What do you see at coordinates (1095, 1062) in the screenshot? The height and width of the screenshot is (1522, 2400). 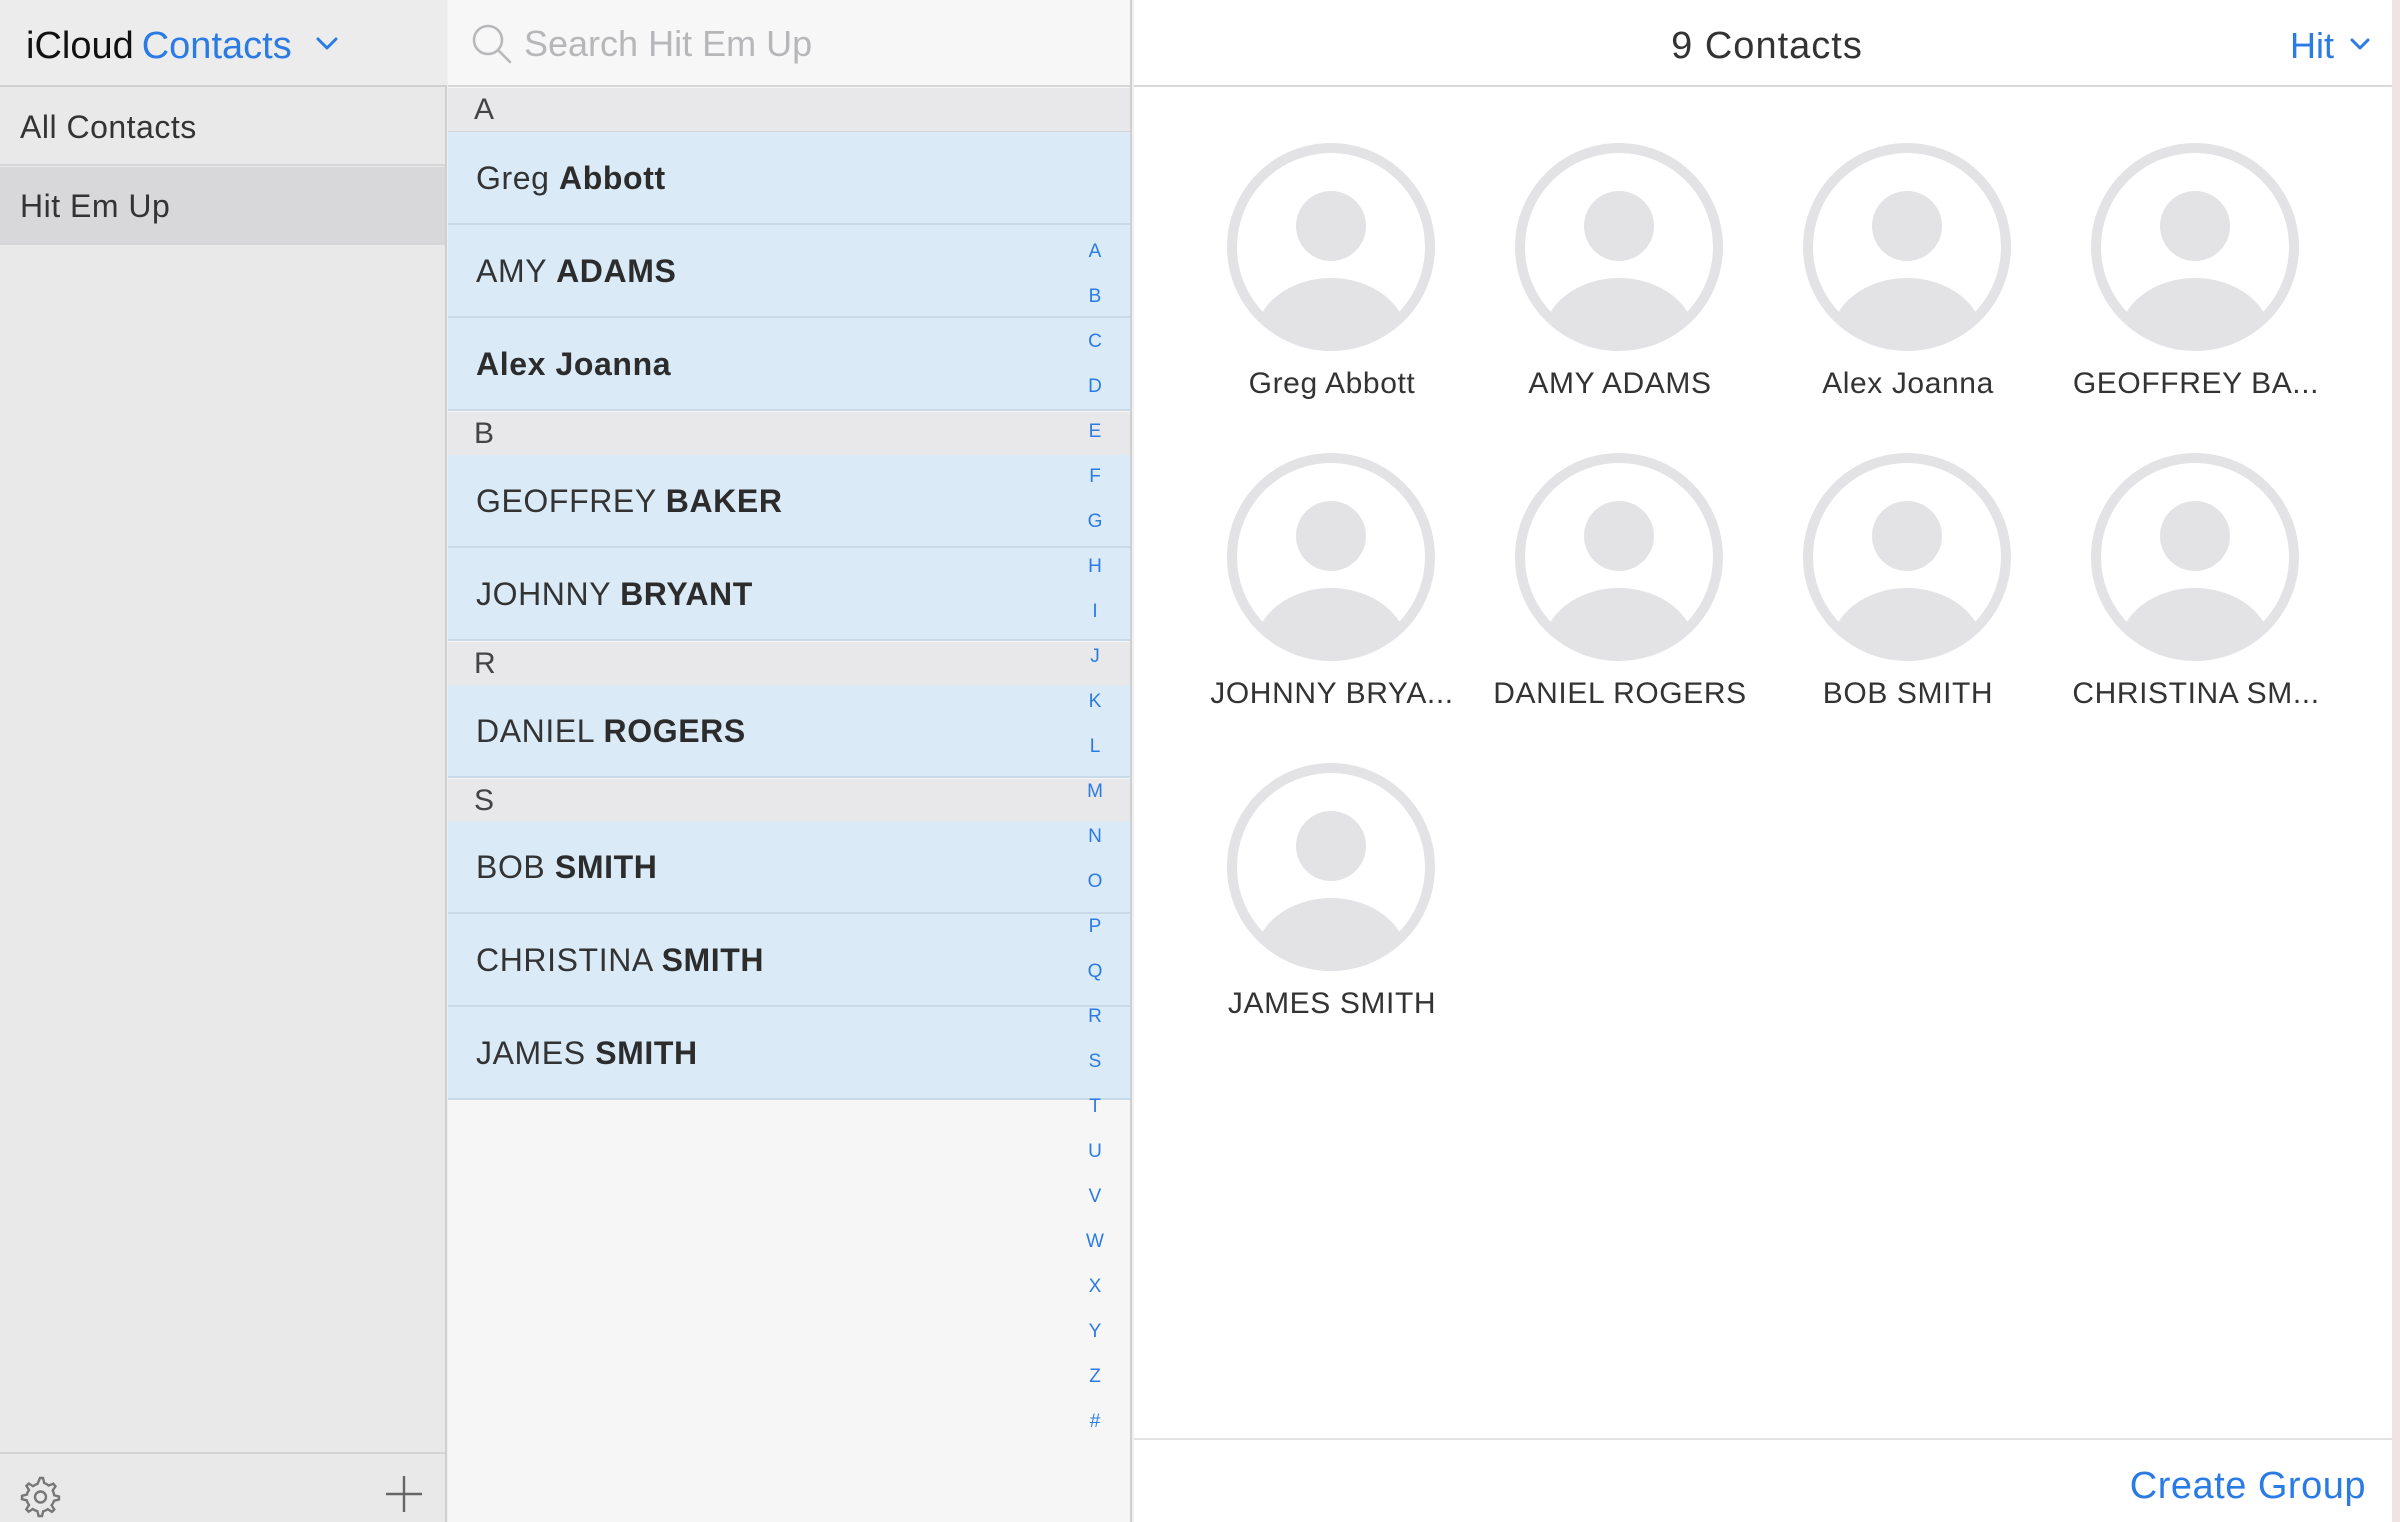 I see `alpha-index-letter: S` at bounding box center [1095, 1062].